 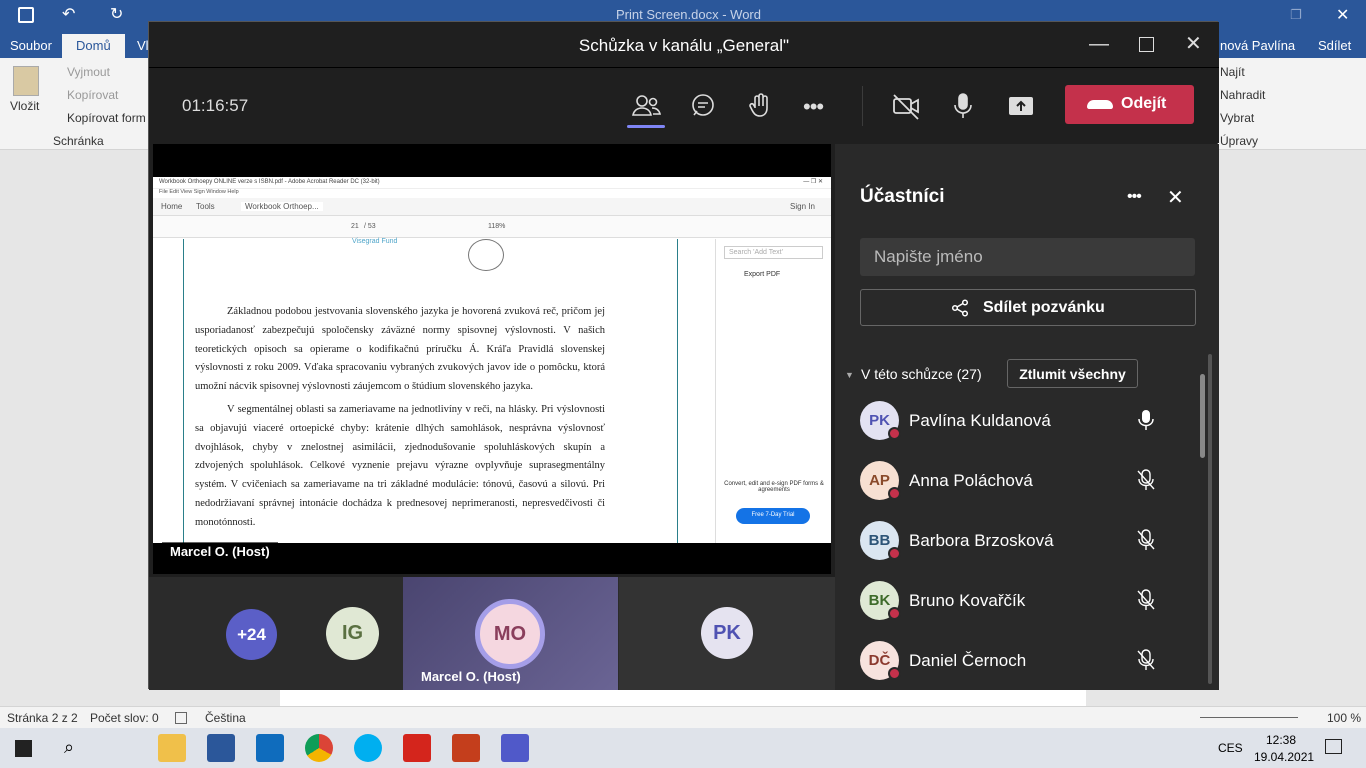 What do you see at coordinates (78, 141) in the screenshot?
I see `clipboard-group-label: Schránka` at bounding box center [78, 141].